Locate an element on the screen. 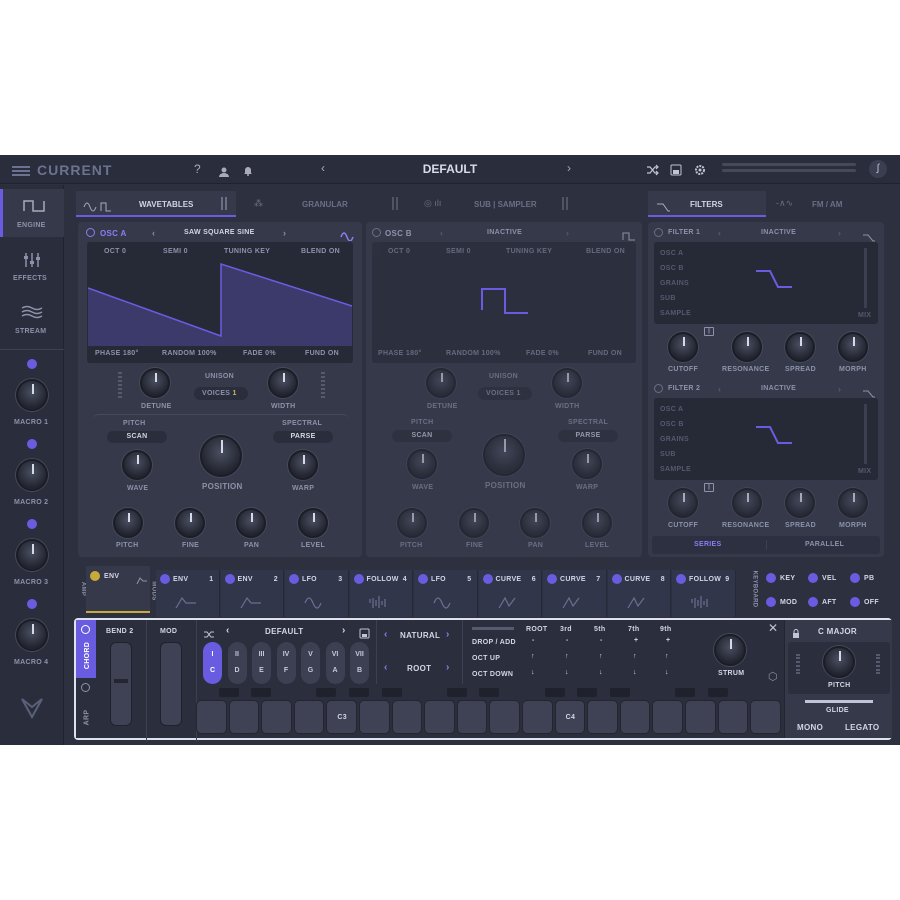 Image resolution: width=900 pixels, height=900 pixels. voicing-mode: ROOT is located at coordinates (419, 668).